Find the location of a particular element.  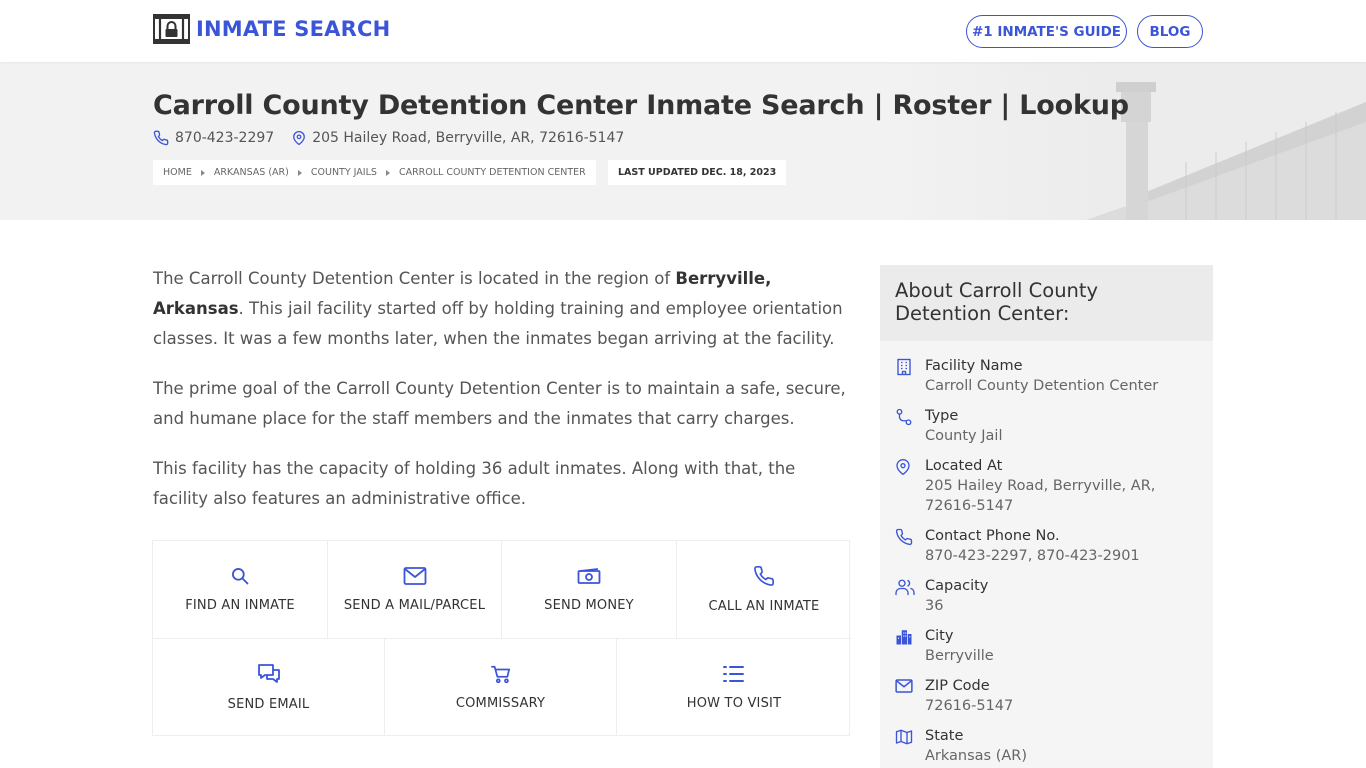

info-label: Type is located at coordinates (942, 416).